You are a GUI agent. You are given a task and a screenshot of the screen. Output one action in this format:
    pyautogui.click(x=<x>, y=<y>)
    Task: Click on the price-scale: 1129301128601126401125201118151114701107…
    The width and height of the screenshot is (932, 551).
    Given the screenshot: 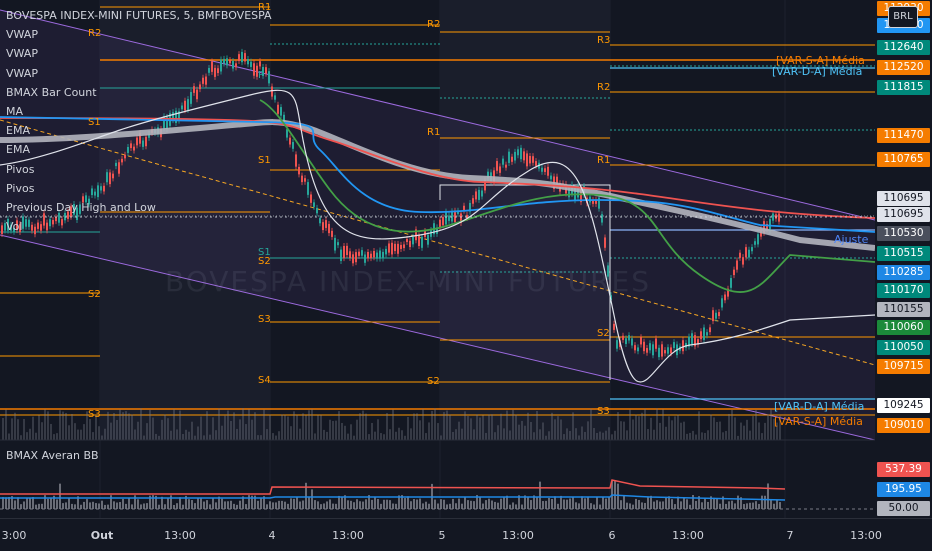 What is the action you would take?
    pyautogui.click(x=903, y=259)
    